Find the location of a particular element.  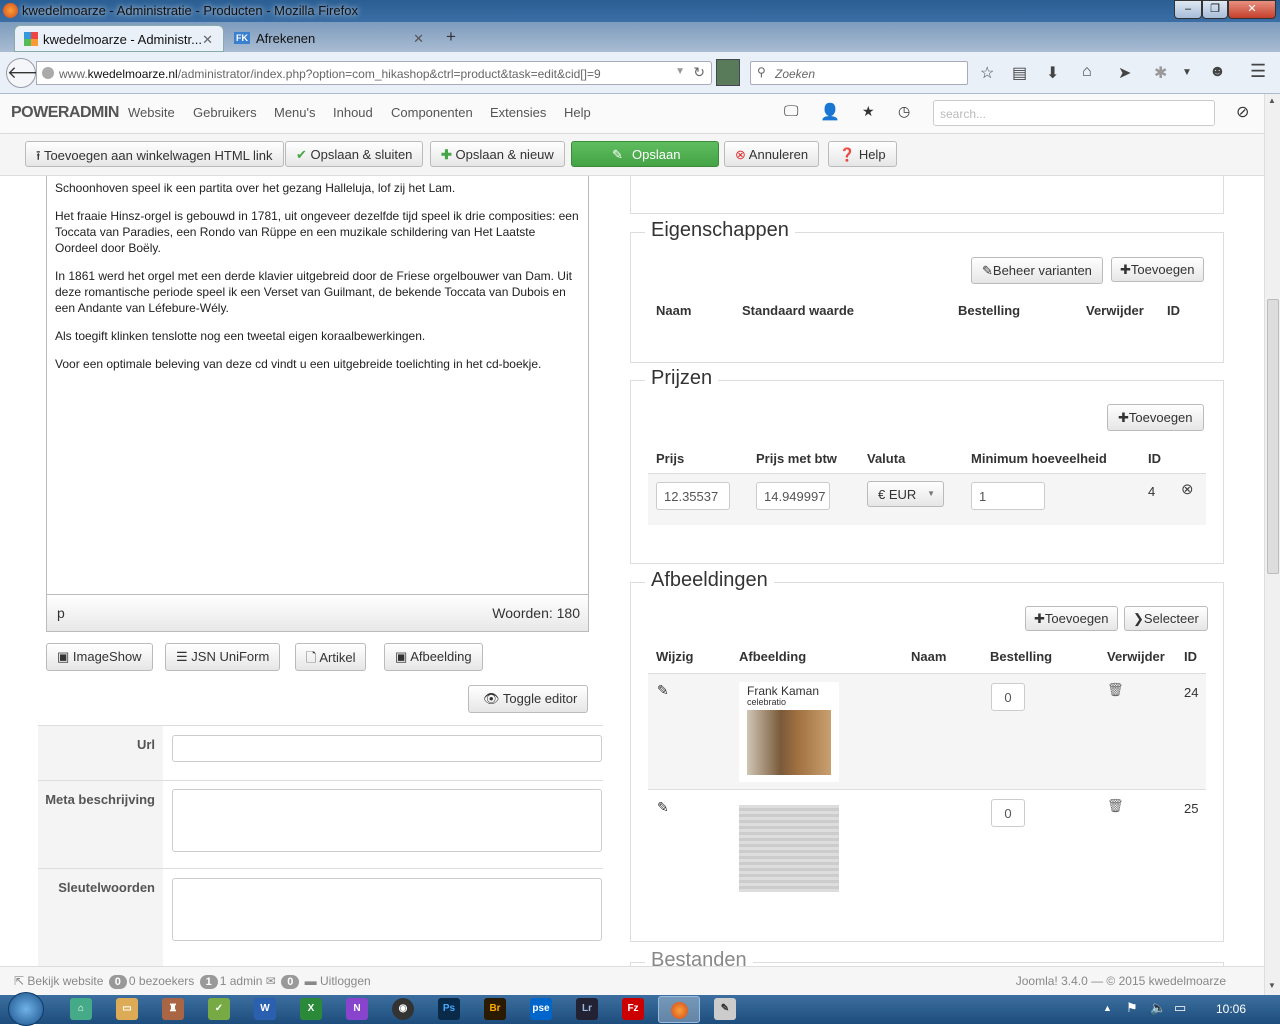

imageshow-button: ▣ ImageShow is located at coordinates (99, 657).